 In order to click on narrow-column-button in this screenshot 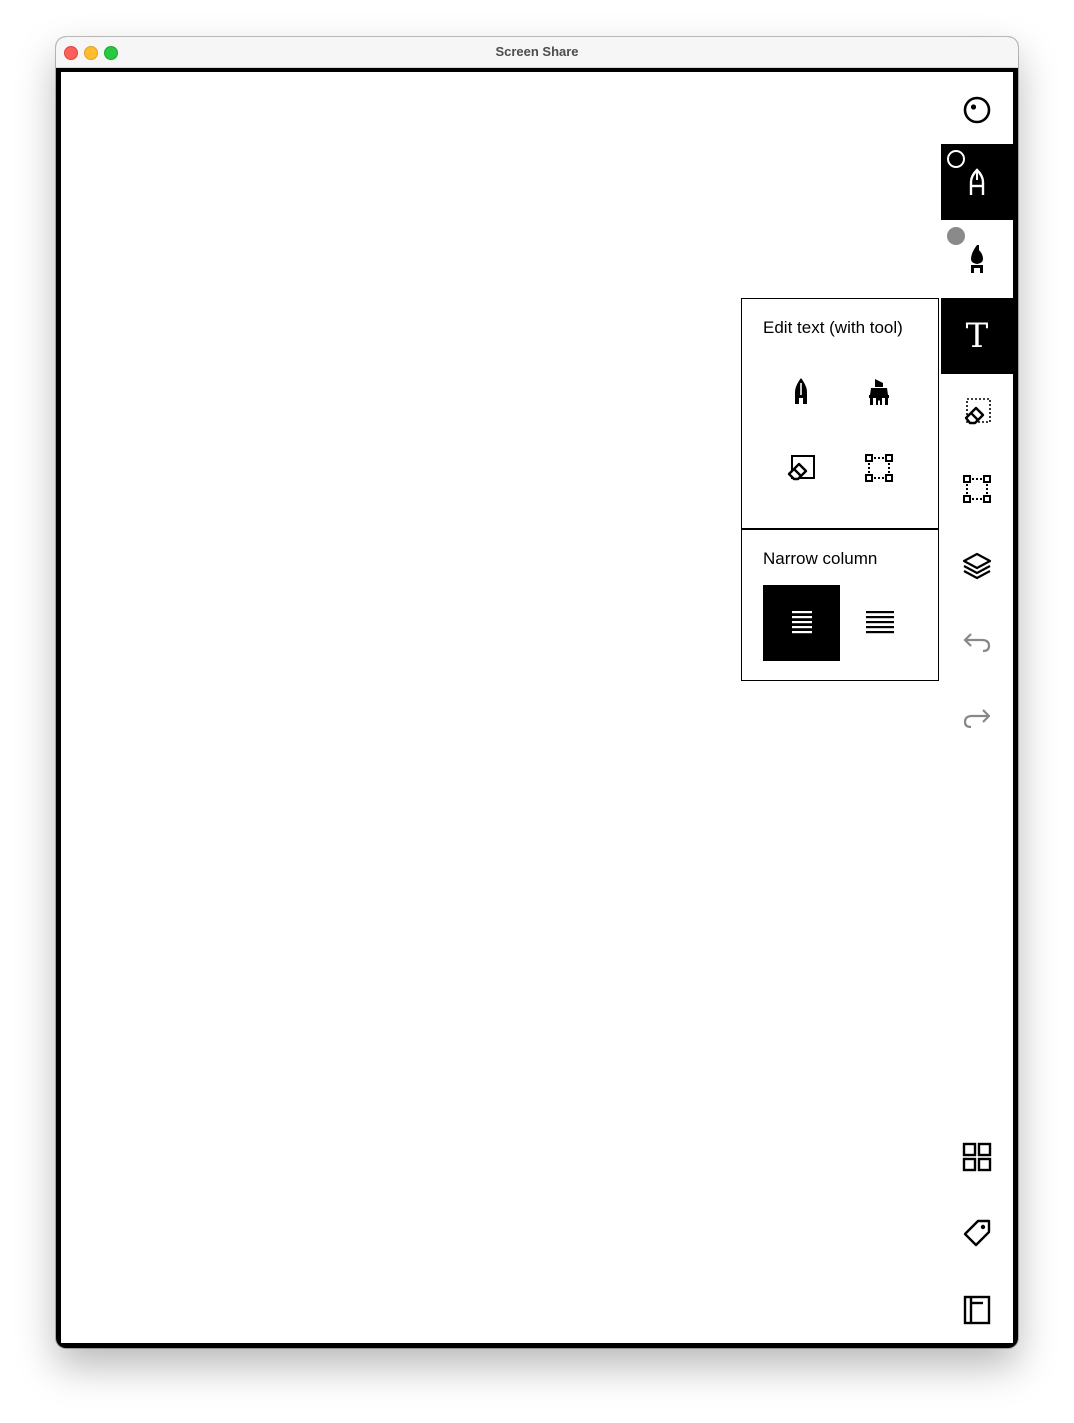, I will do `click(801, 623)`.